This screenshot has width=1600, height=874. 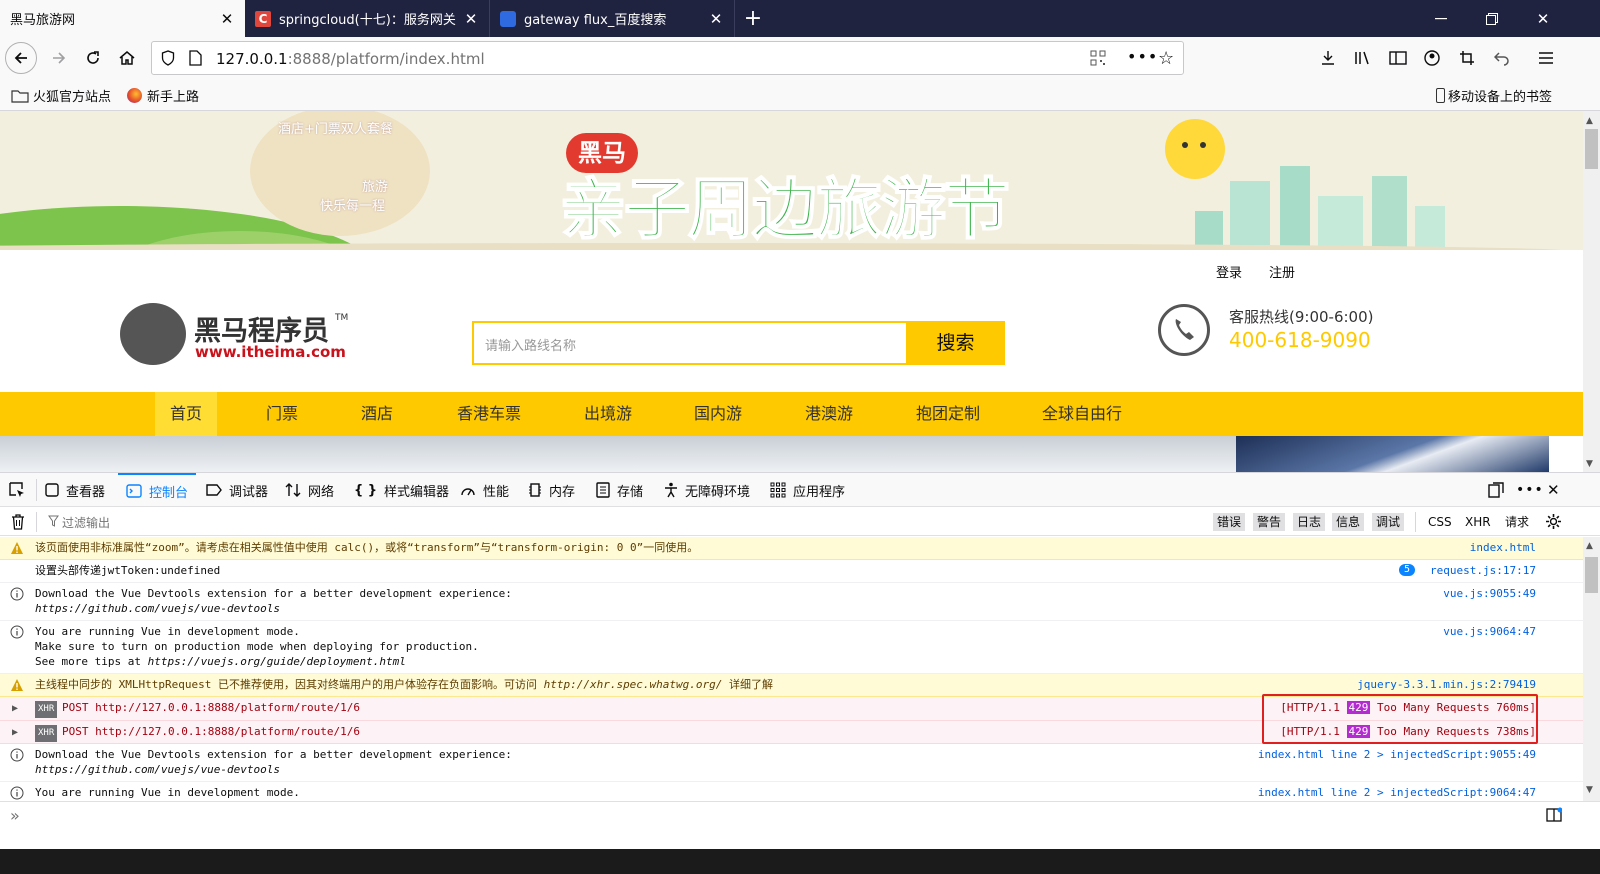 I want to click on trash-icon, so click(x=18, y=522).